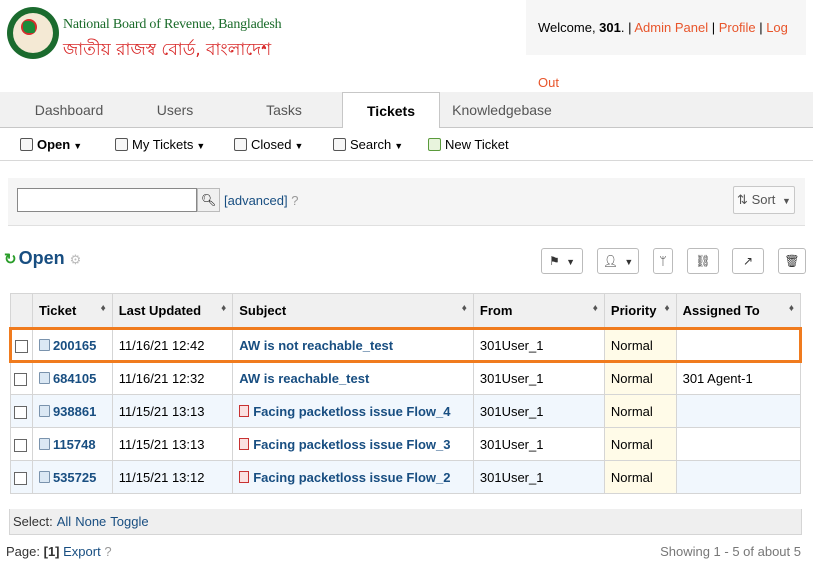 The width and height of the screenshot is (813, 577). Describe the element at coordinates (351, 477) in the screenshot. I see `subject-link: Facing packetloss issue Flow_2` at that location.